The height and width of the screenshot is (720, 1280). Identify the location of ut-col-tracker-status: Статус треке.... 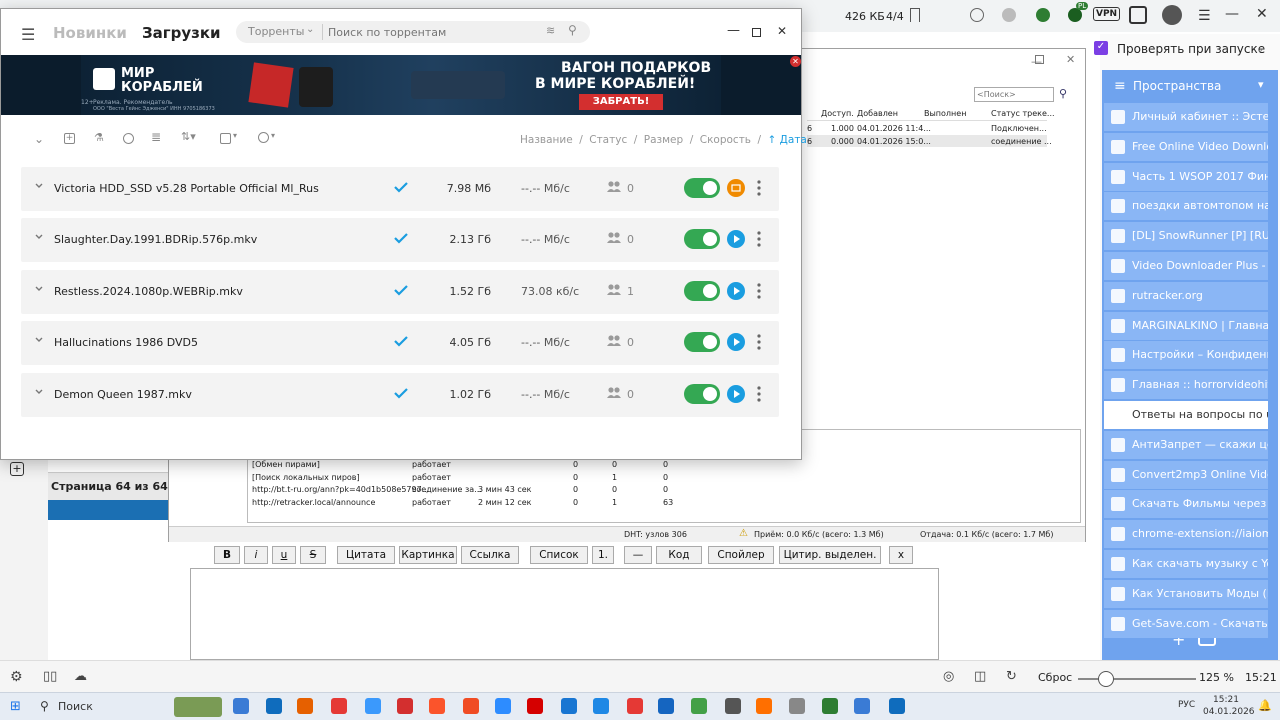
(1023, 113).